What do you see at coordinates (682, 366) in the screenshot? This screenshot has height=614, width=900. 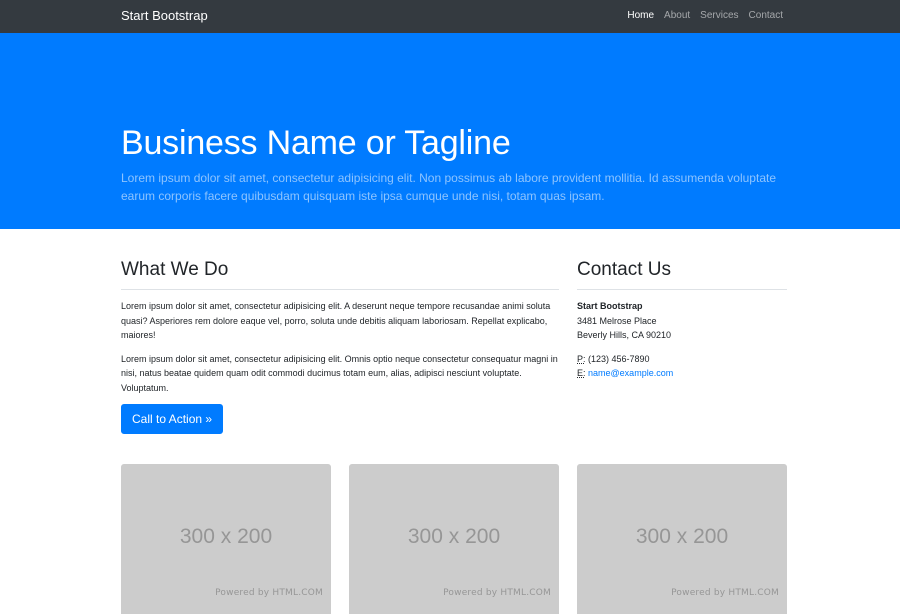 I see `contact-details: P: (123) 456-7890 E: name@example.com` at bounding box center [682, 366].